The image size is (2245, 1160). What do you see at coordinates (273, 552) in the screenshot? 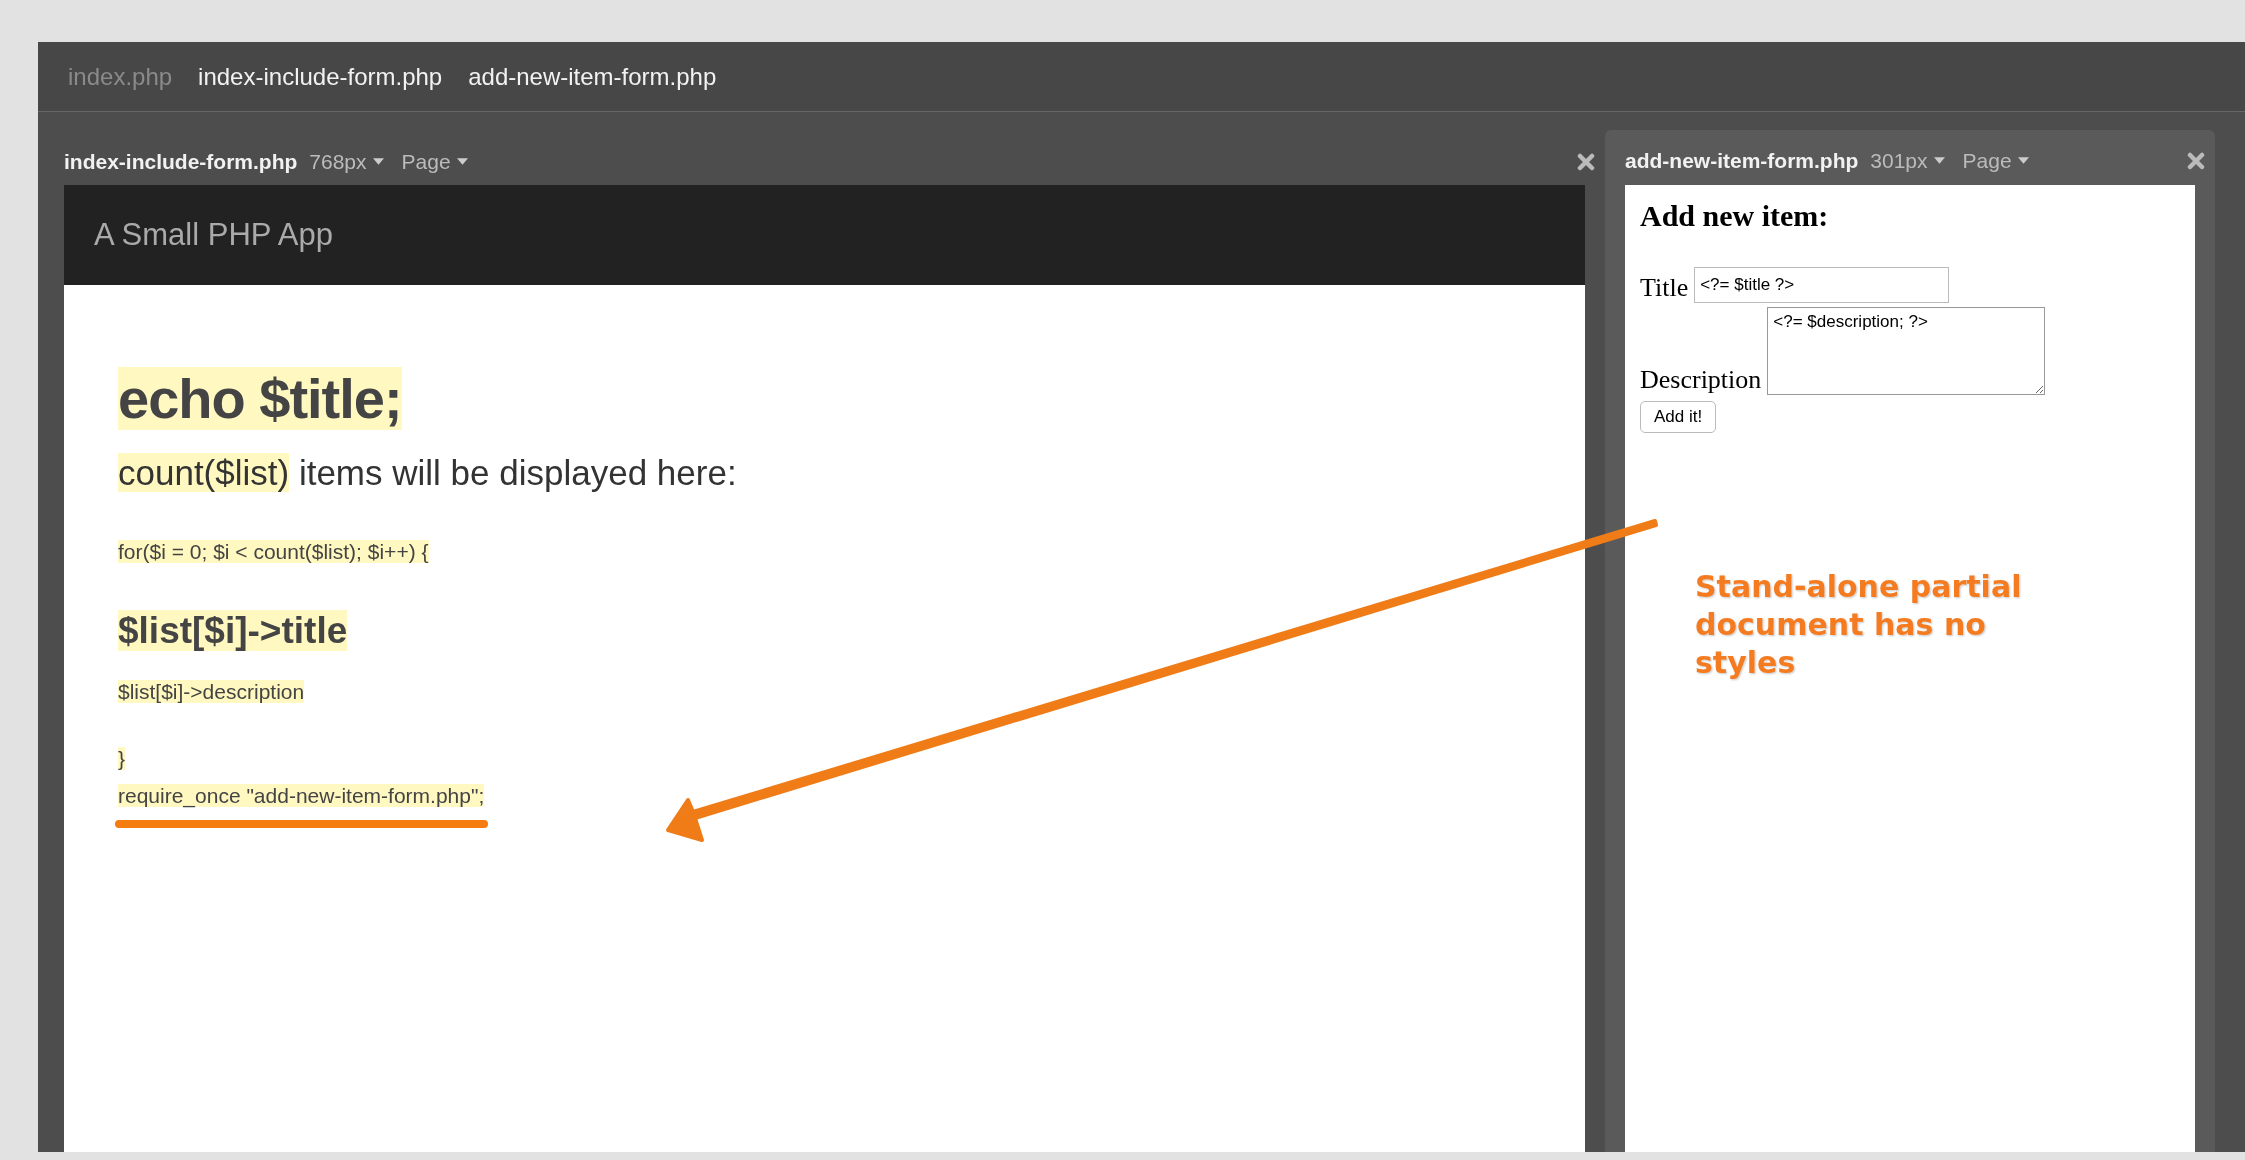
I see `code-text: for($i = 0; $i < count($list); $i++) {` at bounding box center [273, 552].